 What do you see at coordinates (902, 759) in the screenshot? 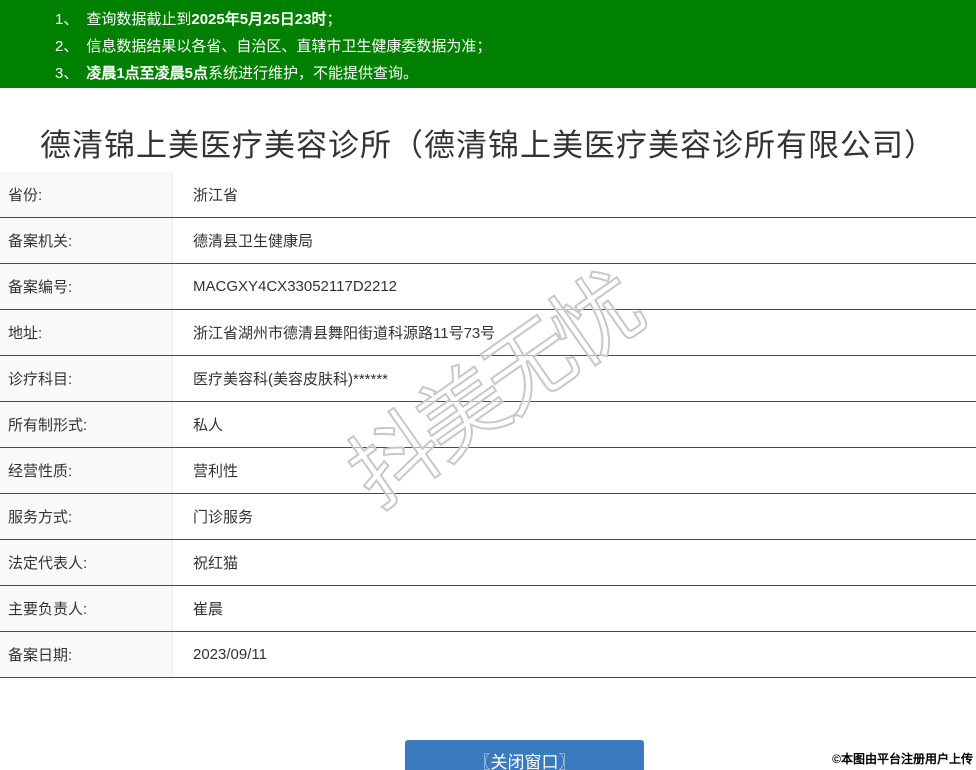
I see `upload-attribution-note: ©本图由平台注册用户上传` at bounding box center [902, 759].